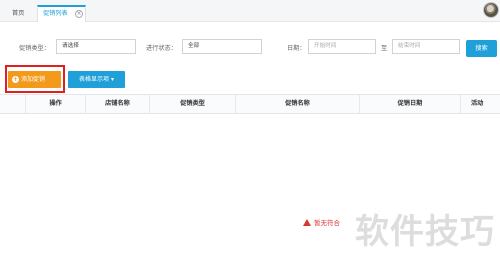 This screenshot has width=500, height=266. What do you see at coordinates (426, 46) in the screenshot?
I see `end-date-input: 结束时间` at bounding box center [426, 46].